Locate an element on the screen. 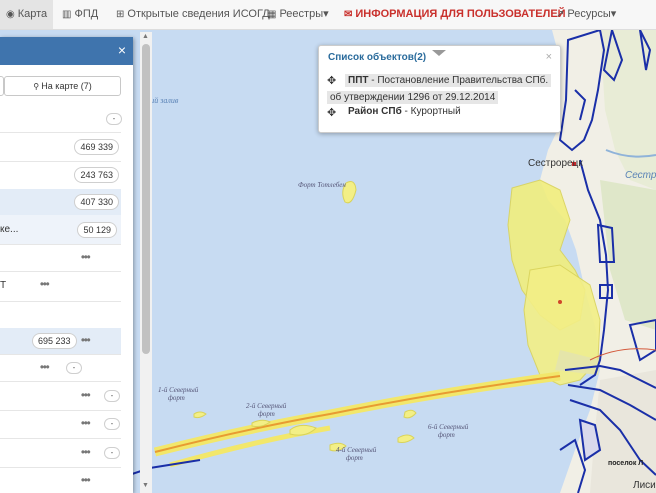  popup-item-district: Район СПб - Курортный is located at coordinates (404, 111).